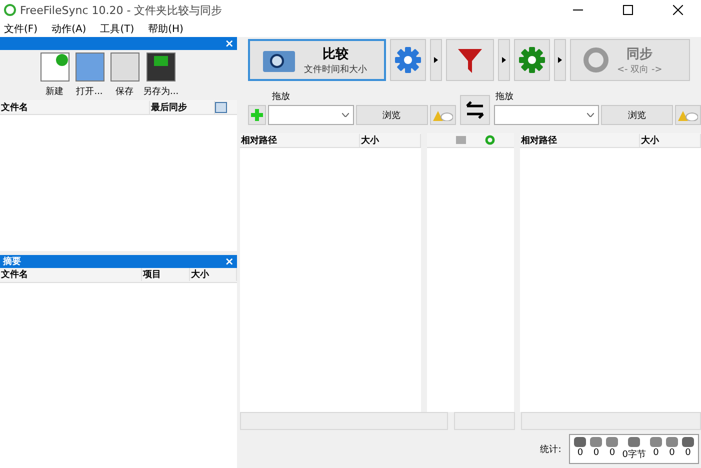  What do you see at coordinates (634, 454) in the screenshot?
I see `statistic-count: 0字节` at bounding box center [634, 454].